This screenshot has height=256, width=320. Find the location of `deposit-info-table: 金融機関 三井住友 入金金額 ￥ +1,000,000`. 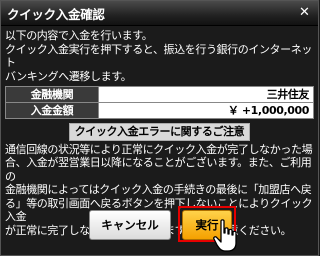

deposit-info-table: 金融機関 三井住友 入金金額 ￥ +1,000,000 is located at coordinates (159, 102).